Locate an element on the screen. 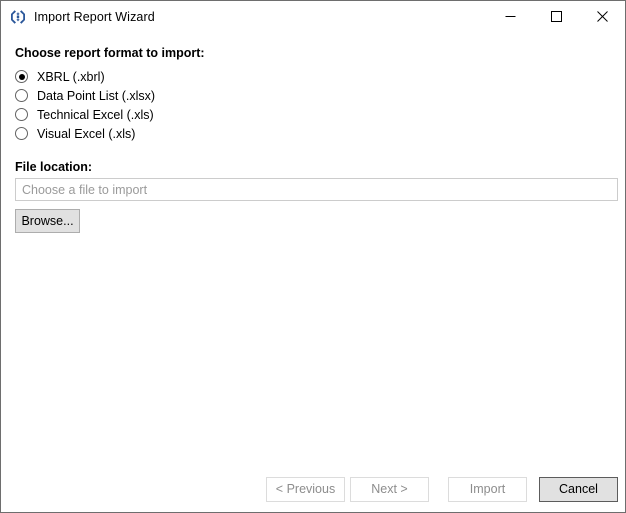 This screenshot has height=513, width=626. dialog-footer: < Previous Next > Import Cancel is located at coordinates (313, 486).